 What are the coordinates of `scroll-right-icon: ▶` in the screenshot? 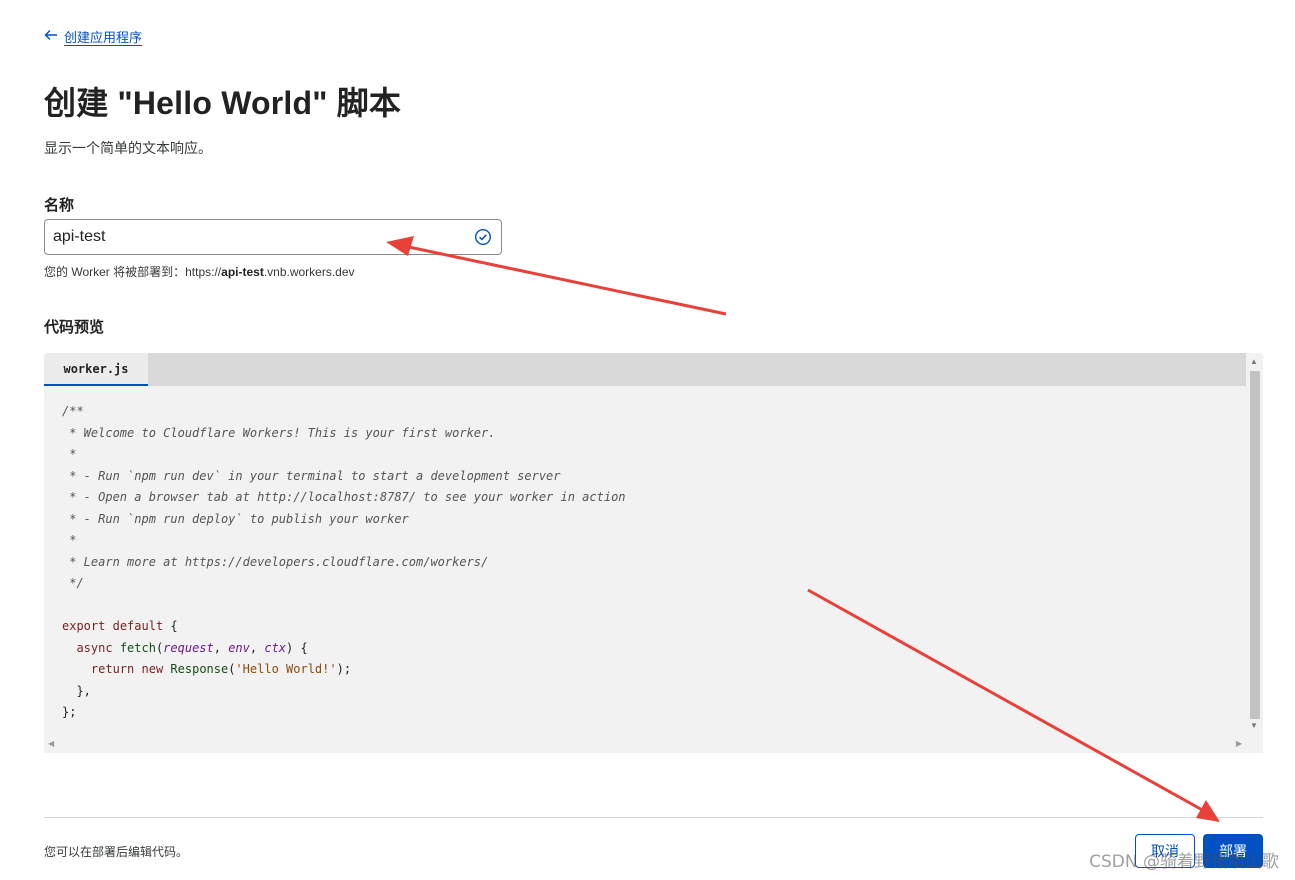 It's located at (1239, 743).